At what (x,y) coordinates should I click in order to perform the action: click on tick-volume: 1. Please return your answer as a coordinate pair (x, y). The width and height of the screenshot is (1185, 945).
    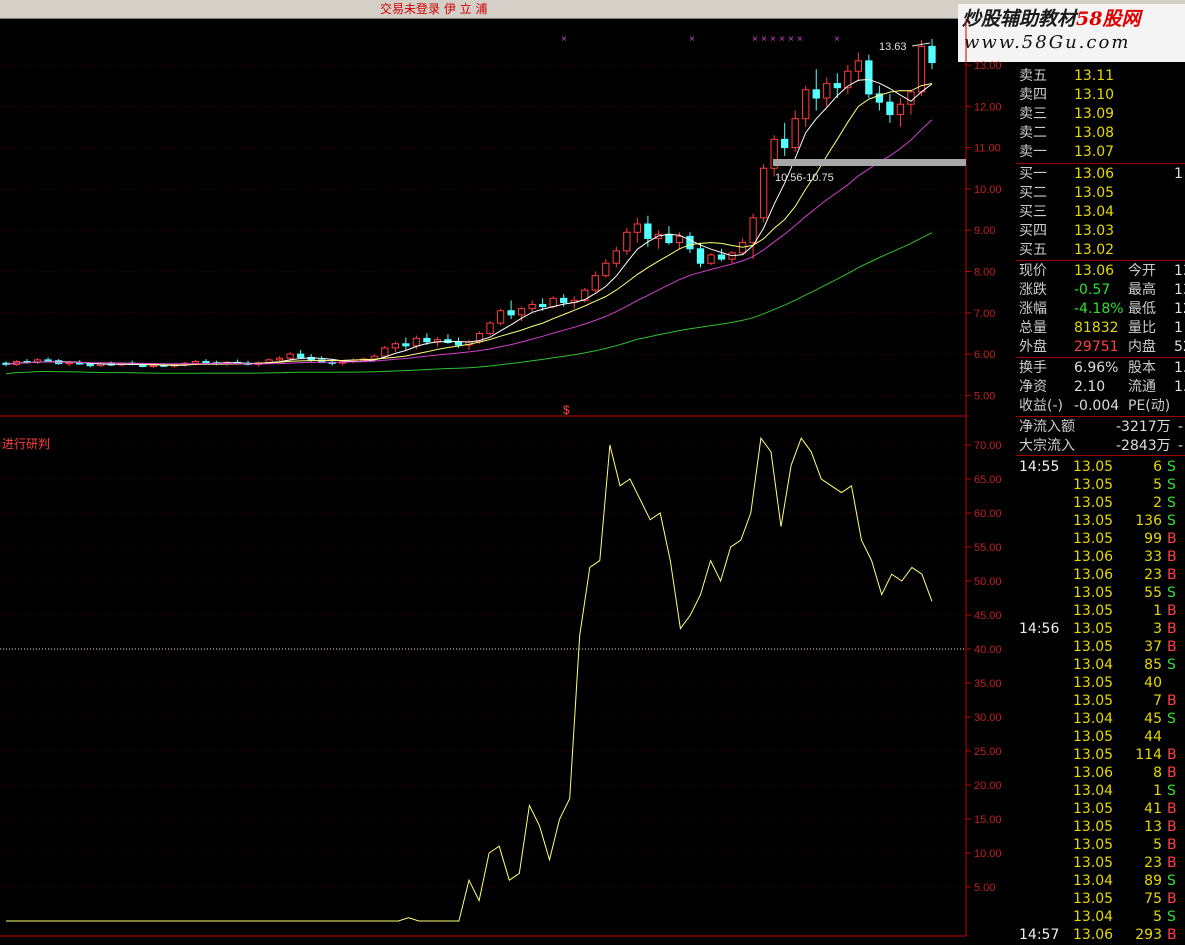
    Looking at the image, I should click on (1157, 611).